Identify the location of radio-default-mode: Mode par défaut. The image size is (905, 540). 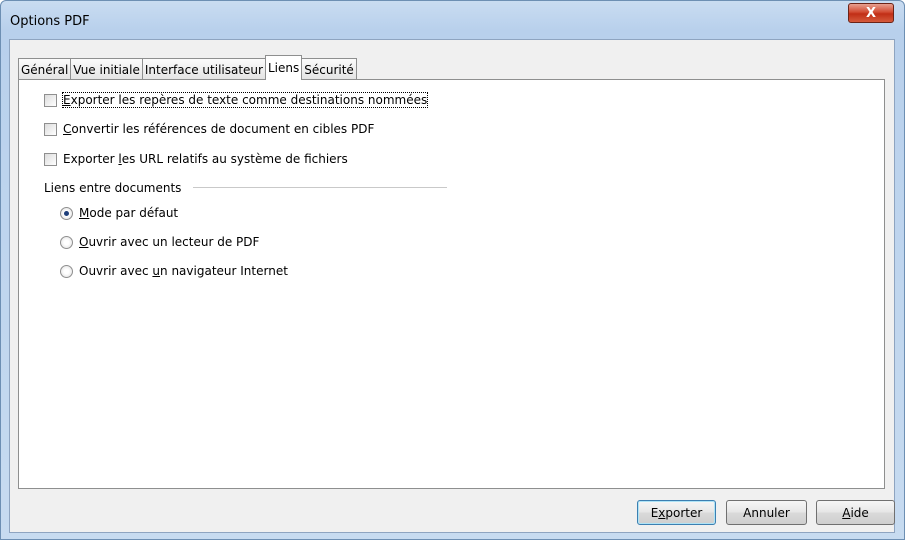
(119, 213).